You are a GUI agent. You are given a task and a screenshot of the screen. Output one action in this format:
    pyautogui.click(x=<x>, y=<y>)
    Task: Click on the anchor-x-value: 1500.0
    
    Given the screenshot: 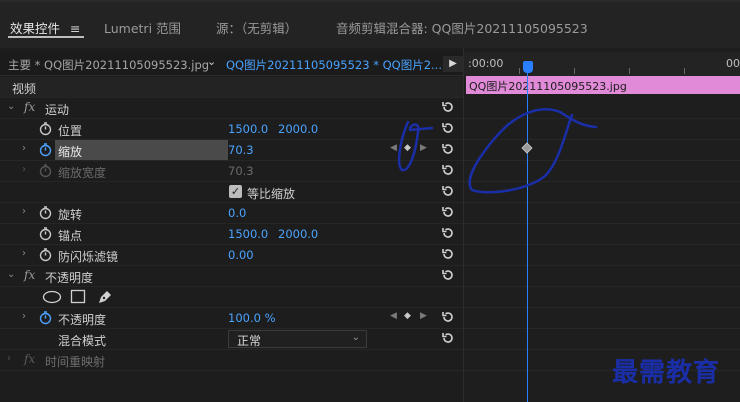 What is the action you would take?
    pyautogui.click(x=248, y=234)
    